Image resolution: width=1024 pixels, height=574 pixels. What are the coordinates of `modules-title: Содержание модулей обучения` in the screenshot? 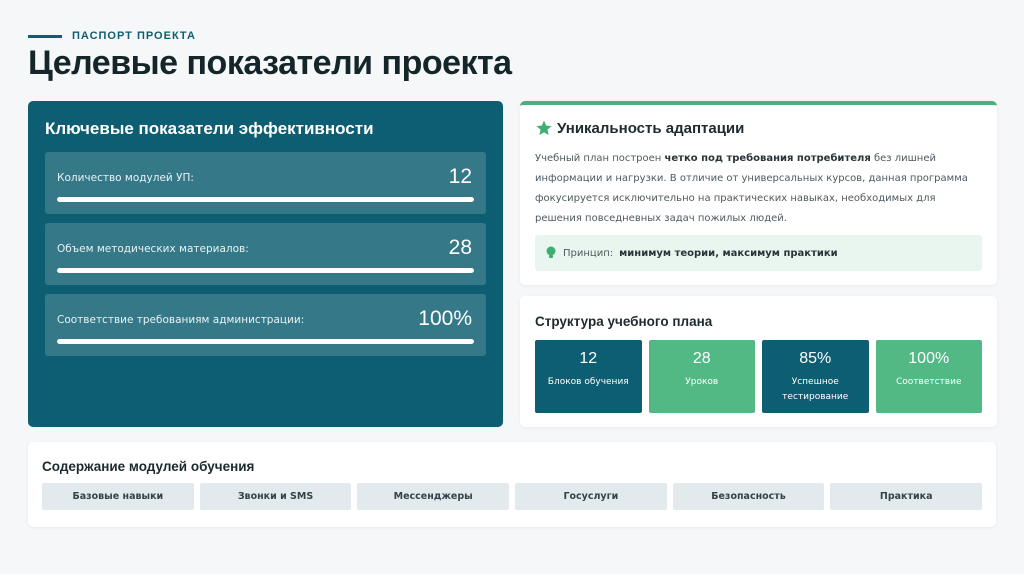 It's located at (148, 466).